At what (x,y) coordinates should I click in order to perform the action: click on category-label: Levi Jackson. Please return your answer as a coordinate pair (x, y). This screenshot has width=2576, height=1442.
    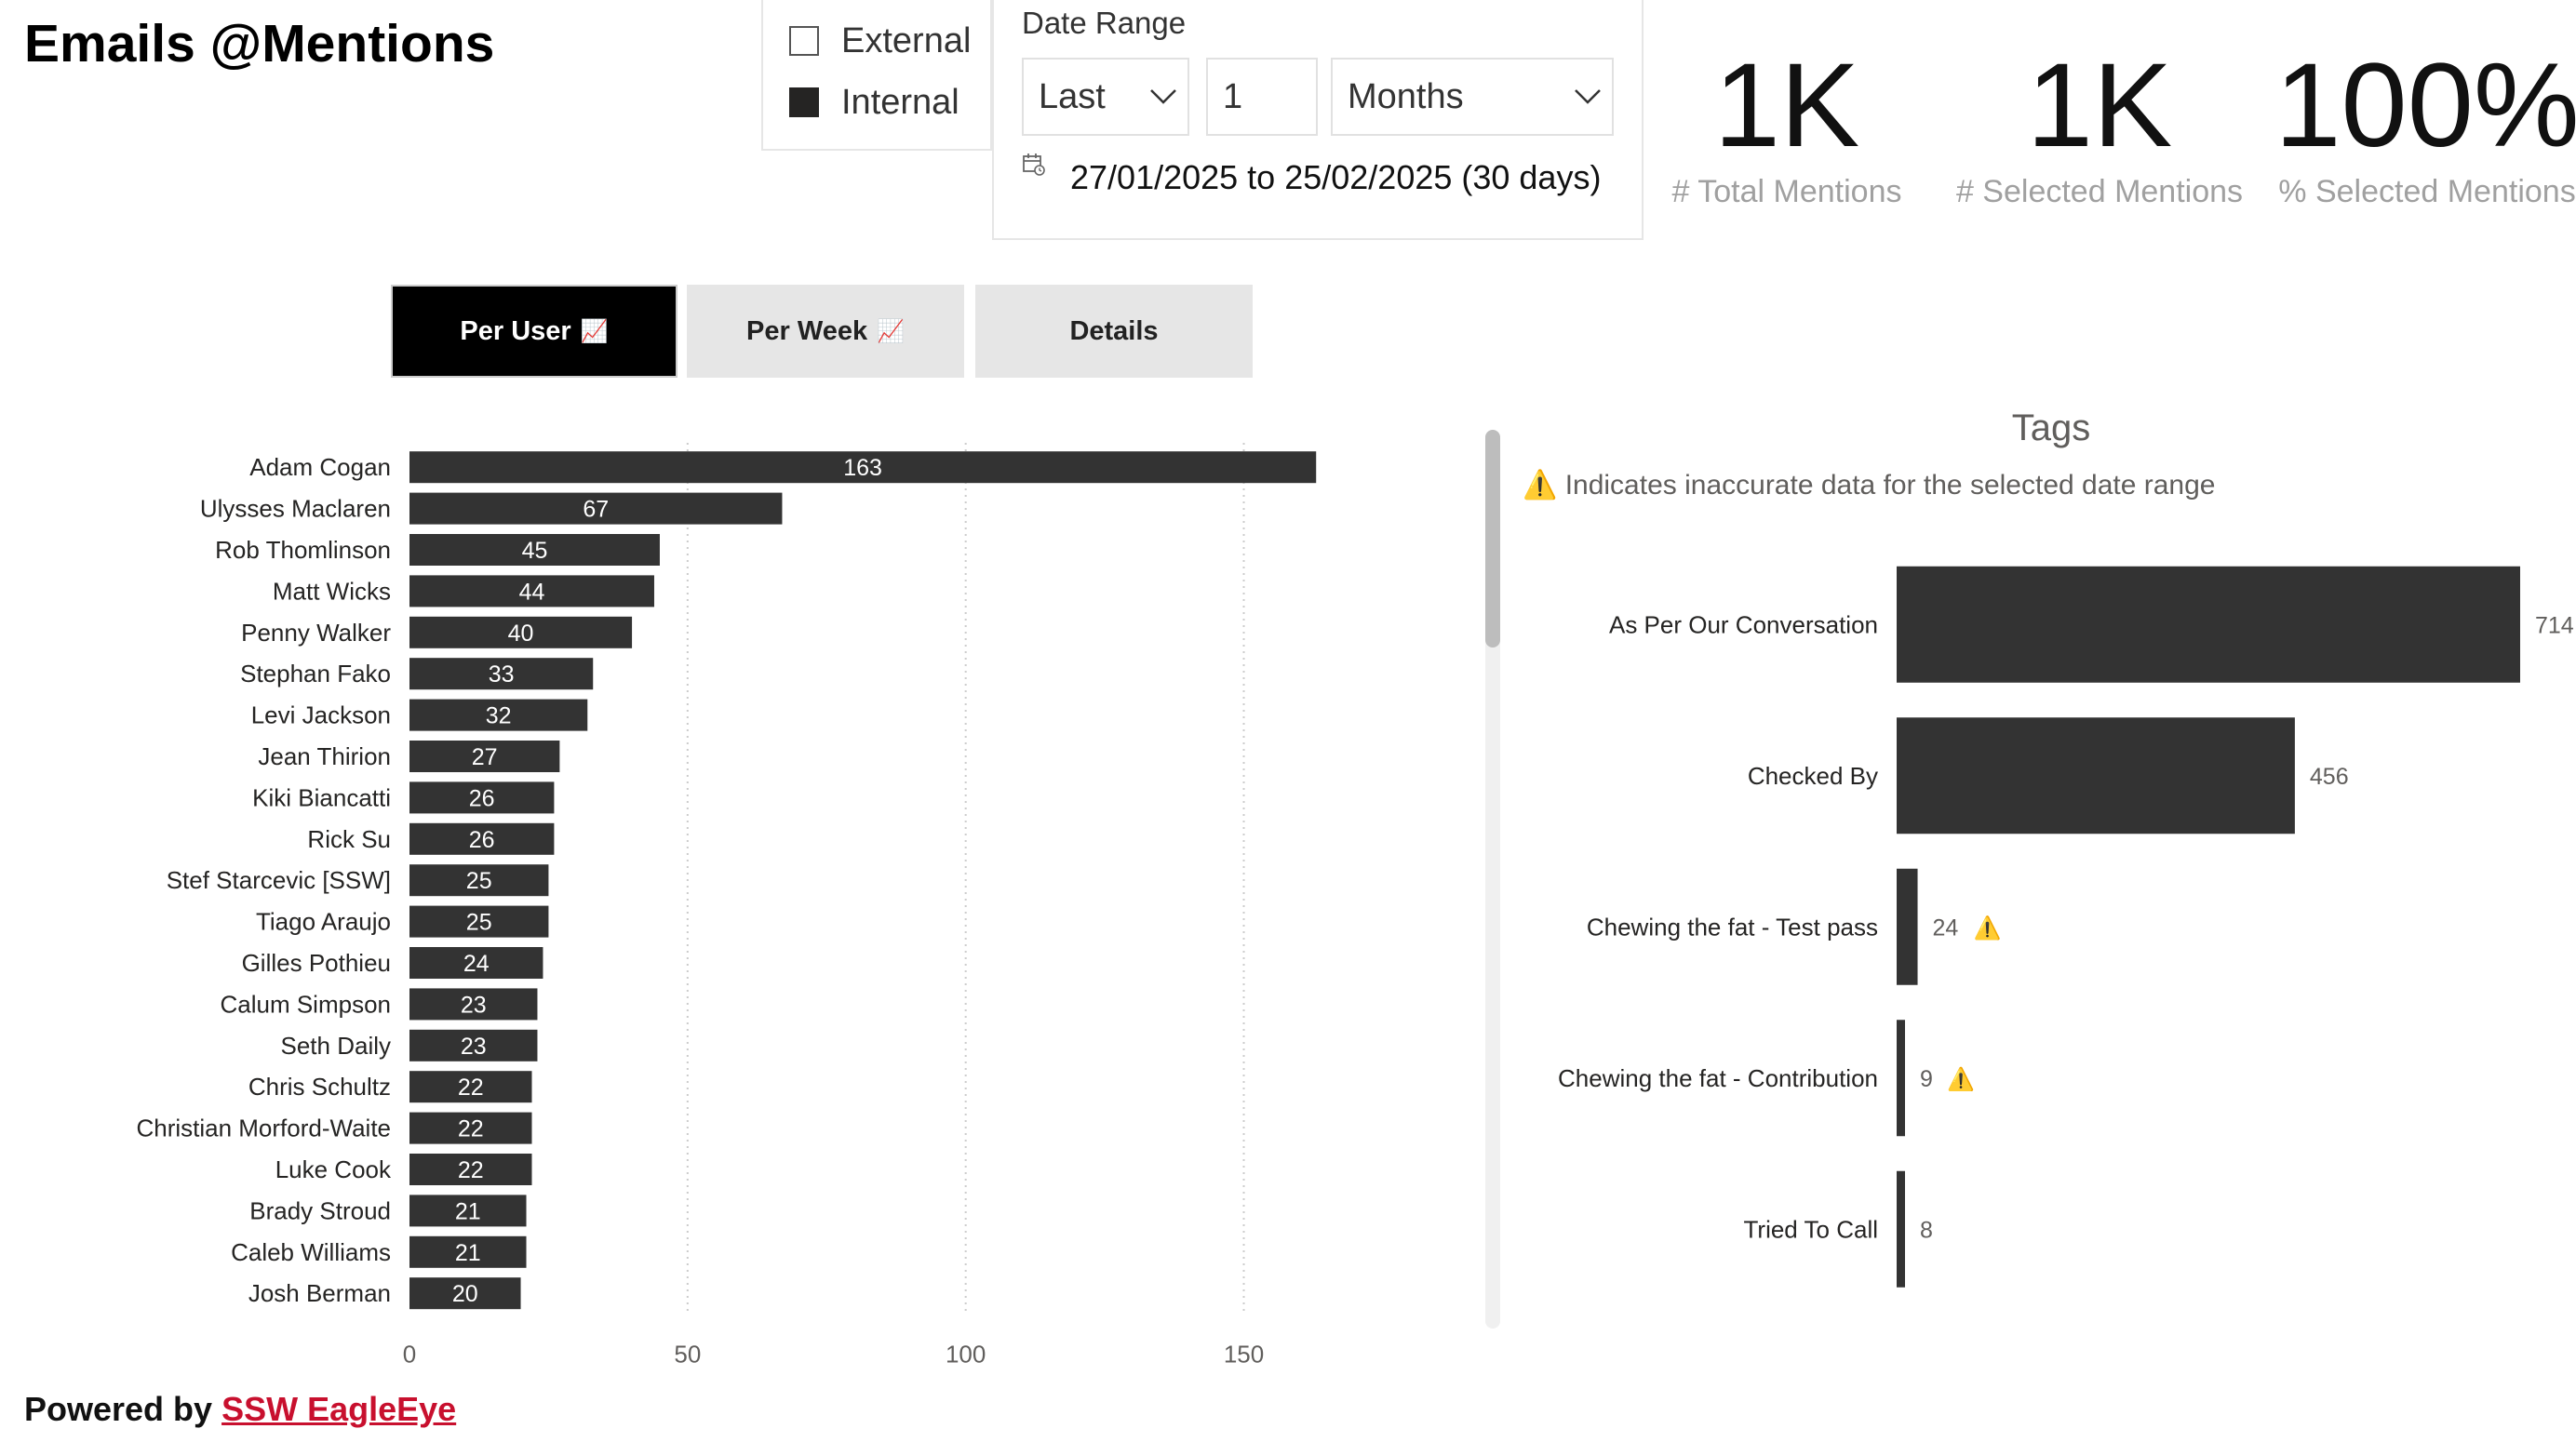
    Looking at the image, I should click on (321, 715).